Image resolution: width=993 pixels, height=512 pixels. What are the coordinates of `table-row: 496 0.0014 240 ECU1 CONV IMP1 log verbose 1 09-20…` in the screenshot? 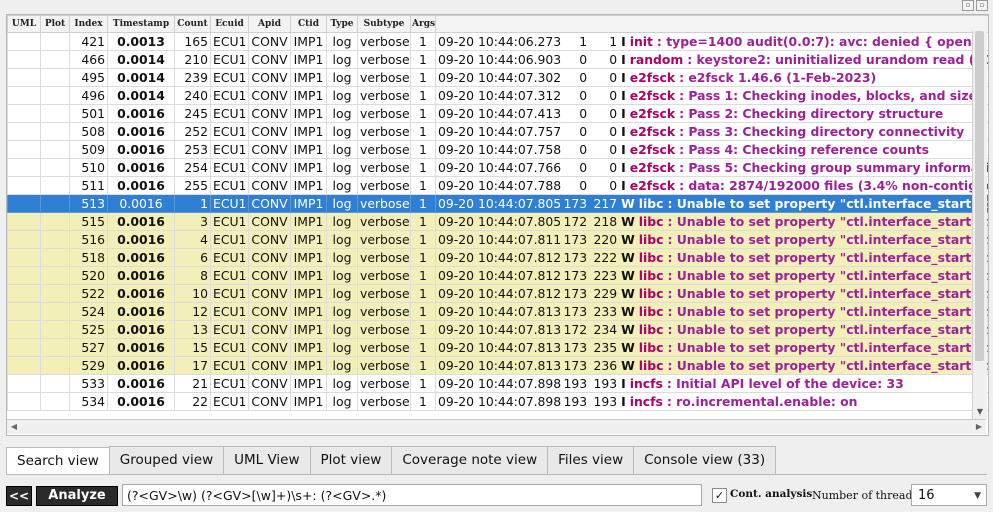 It's located at (497, 95).